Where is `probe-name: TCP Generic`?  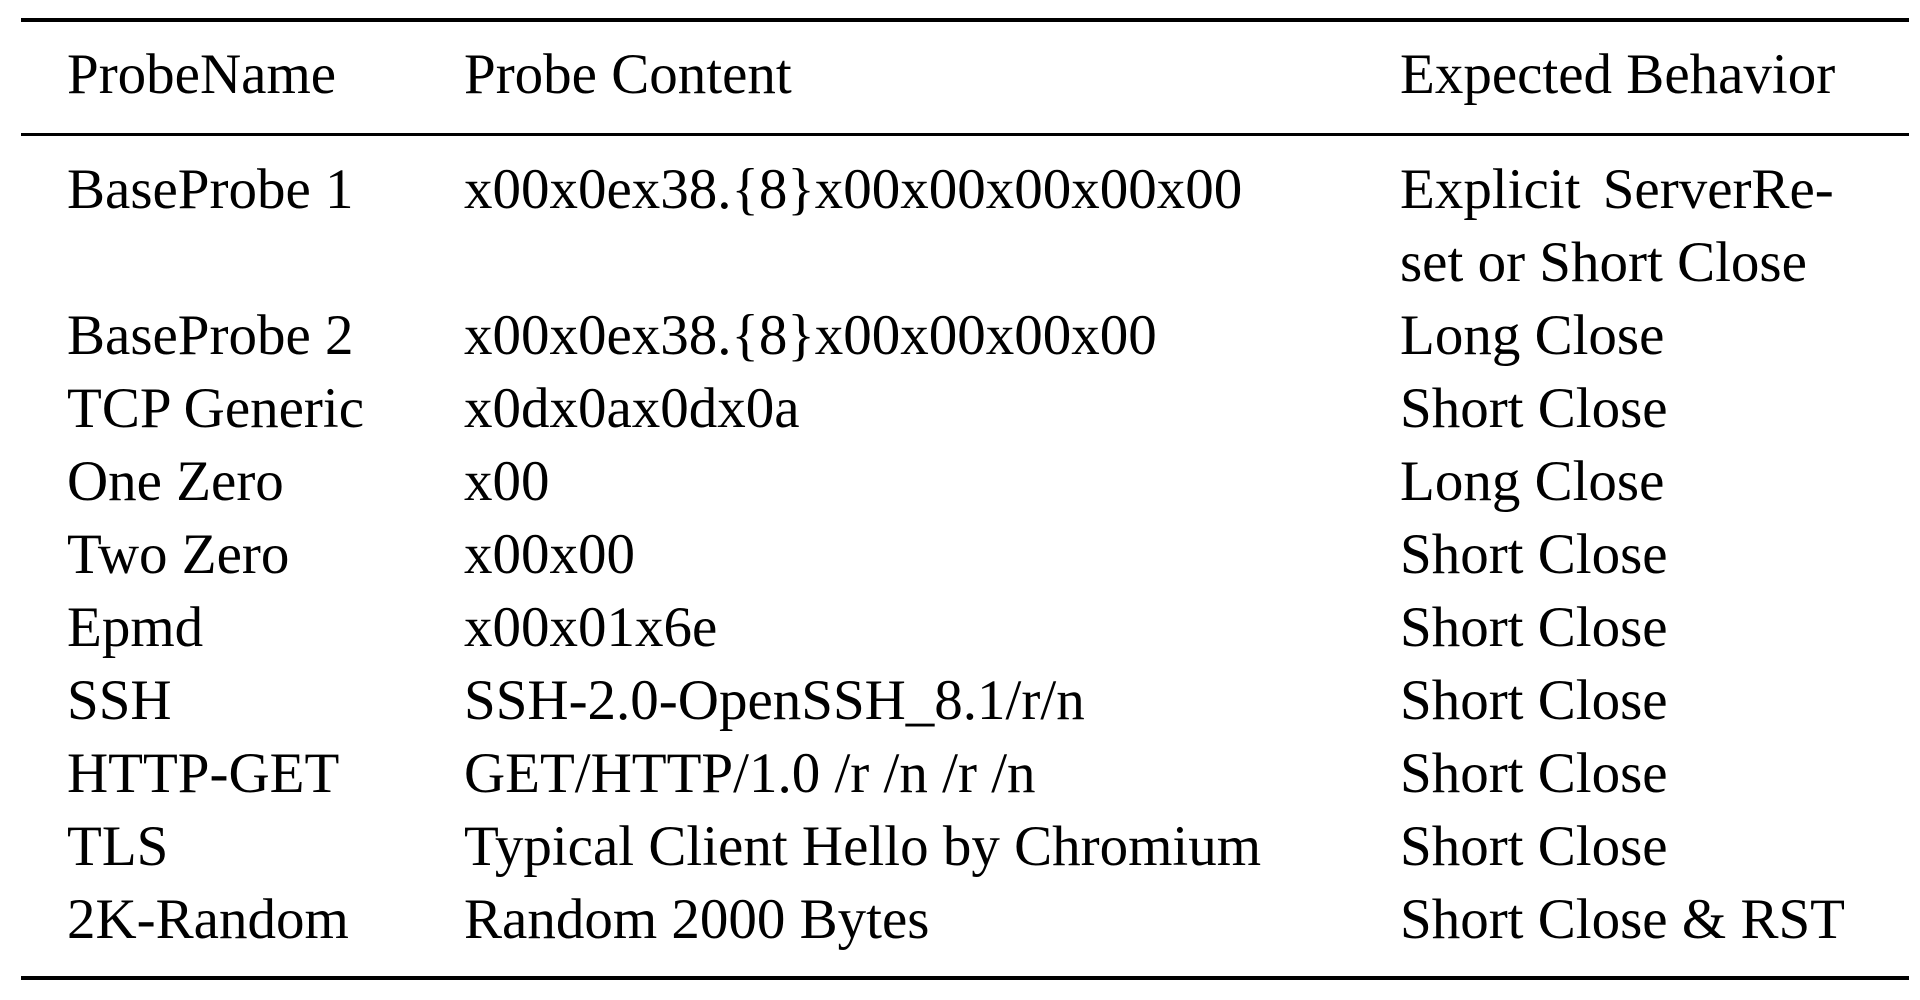
probe-name: TCP Generic is located at coordinates (216, 408).